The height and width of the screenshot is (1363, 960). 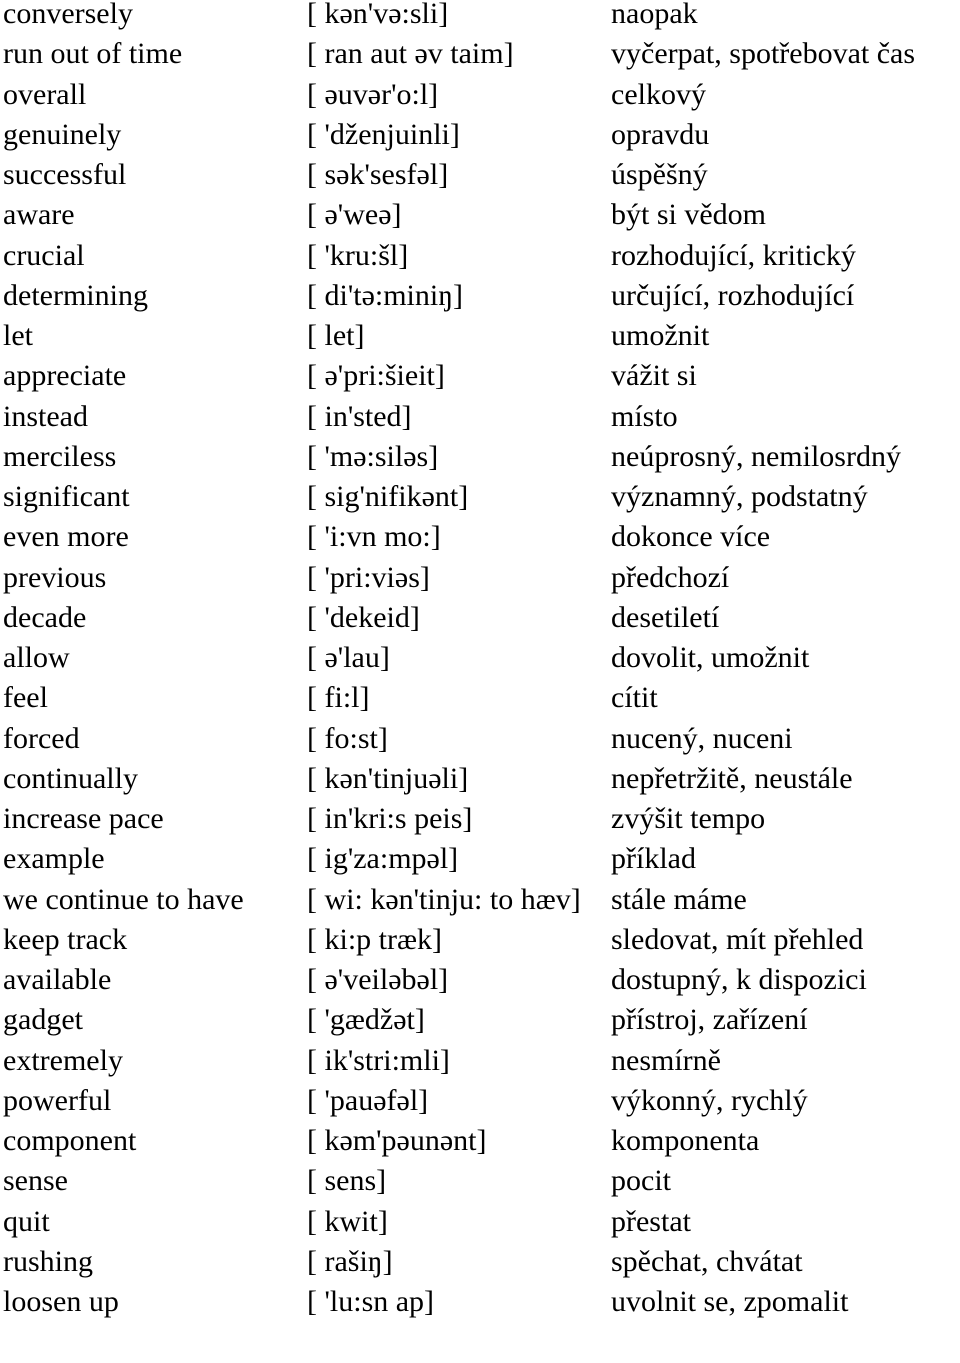 What do you see at coordinates (732, 778) in the screenshot?
I see `czech-translation: nepřetržitě, neustále` at bounding box center [732, 778].